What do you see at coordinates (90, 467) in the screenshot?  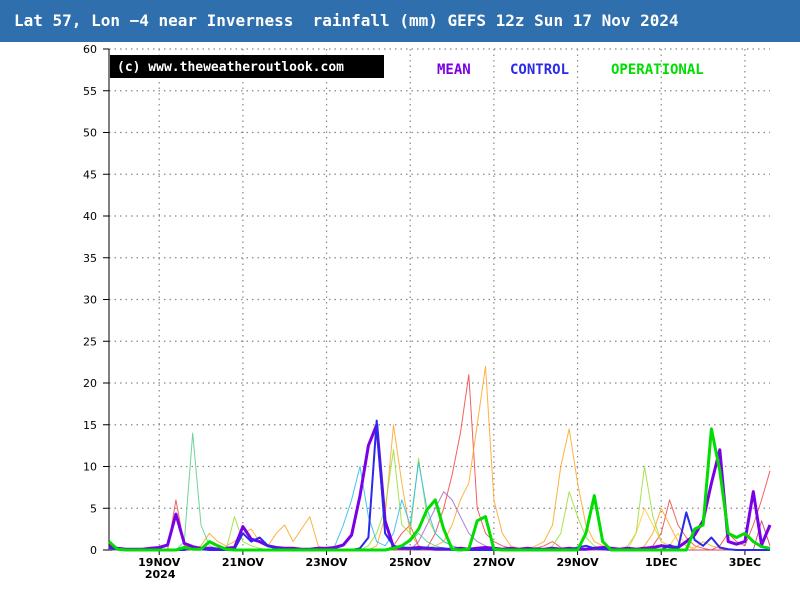 I see `y-tick-label: 10` at bounding box center [90, 467].